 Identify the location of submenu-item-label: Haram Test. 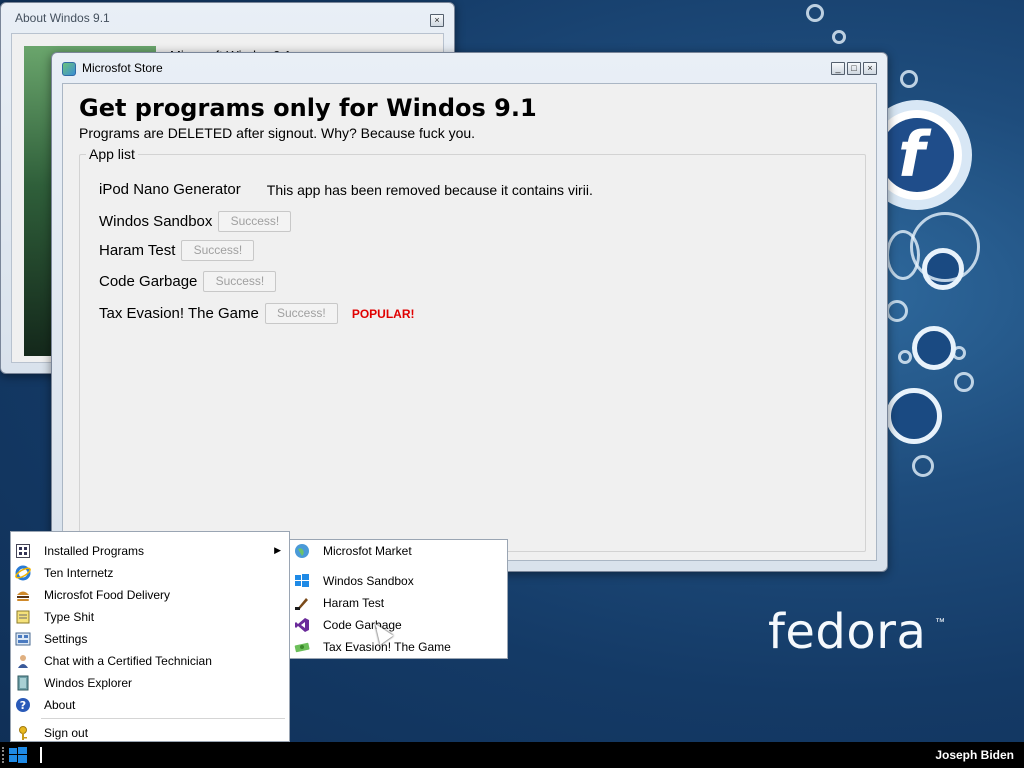
(354, 603).